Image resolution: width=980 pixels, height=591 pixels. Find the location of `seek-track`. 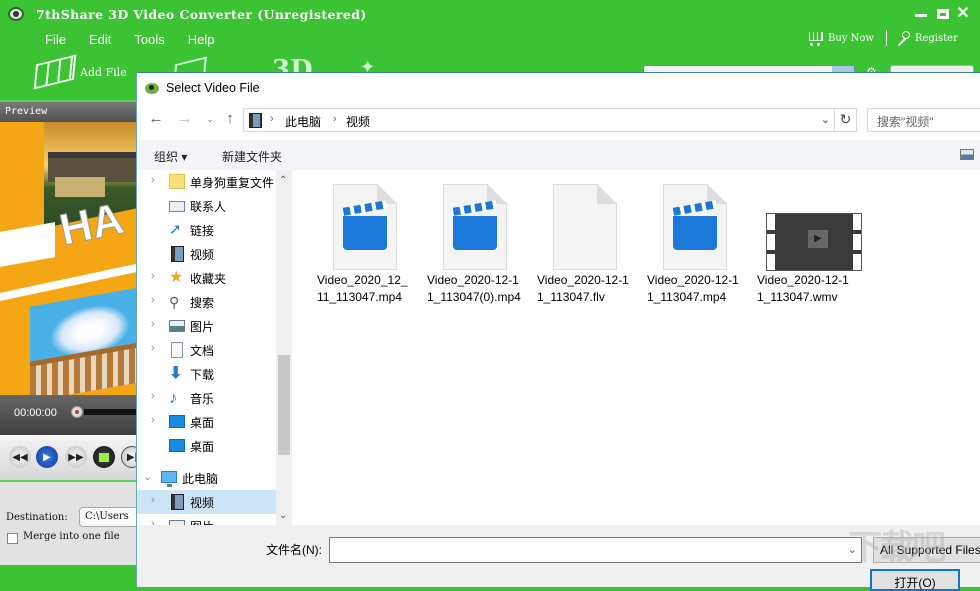

seek-track is located at coordinates (112, 412).